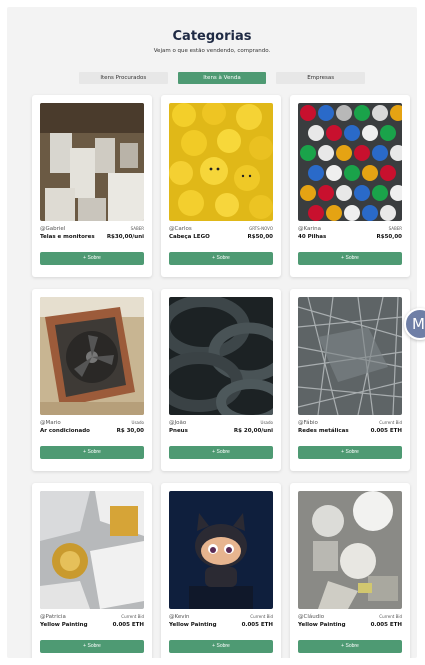 This screenshot has height=665, width=425. What do you see at coordinates (221, 356) in the screenshot?
I see `product-image-tires` at bounding box center [221, 356].